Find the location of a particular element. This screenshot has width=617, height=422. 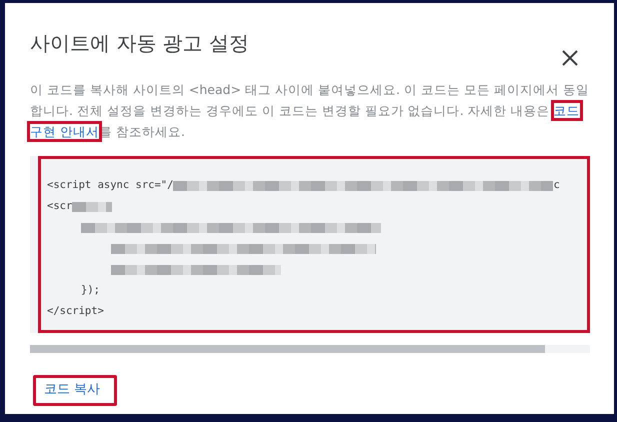

close-icon is located at coordinates (570, 58).